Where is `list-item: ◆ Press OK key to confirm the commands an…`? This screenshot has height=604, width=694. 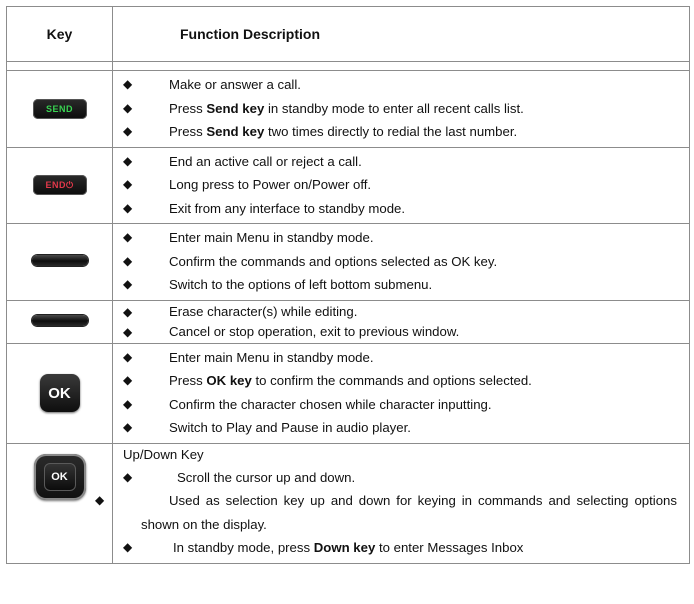 list-item: ◆ Press OK key to confirm the commands an… is located at coordinates (401, 381).